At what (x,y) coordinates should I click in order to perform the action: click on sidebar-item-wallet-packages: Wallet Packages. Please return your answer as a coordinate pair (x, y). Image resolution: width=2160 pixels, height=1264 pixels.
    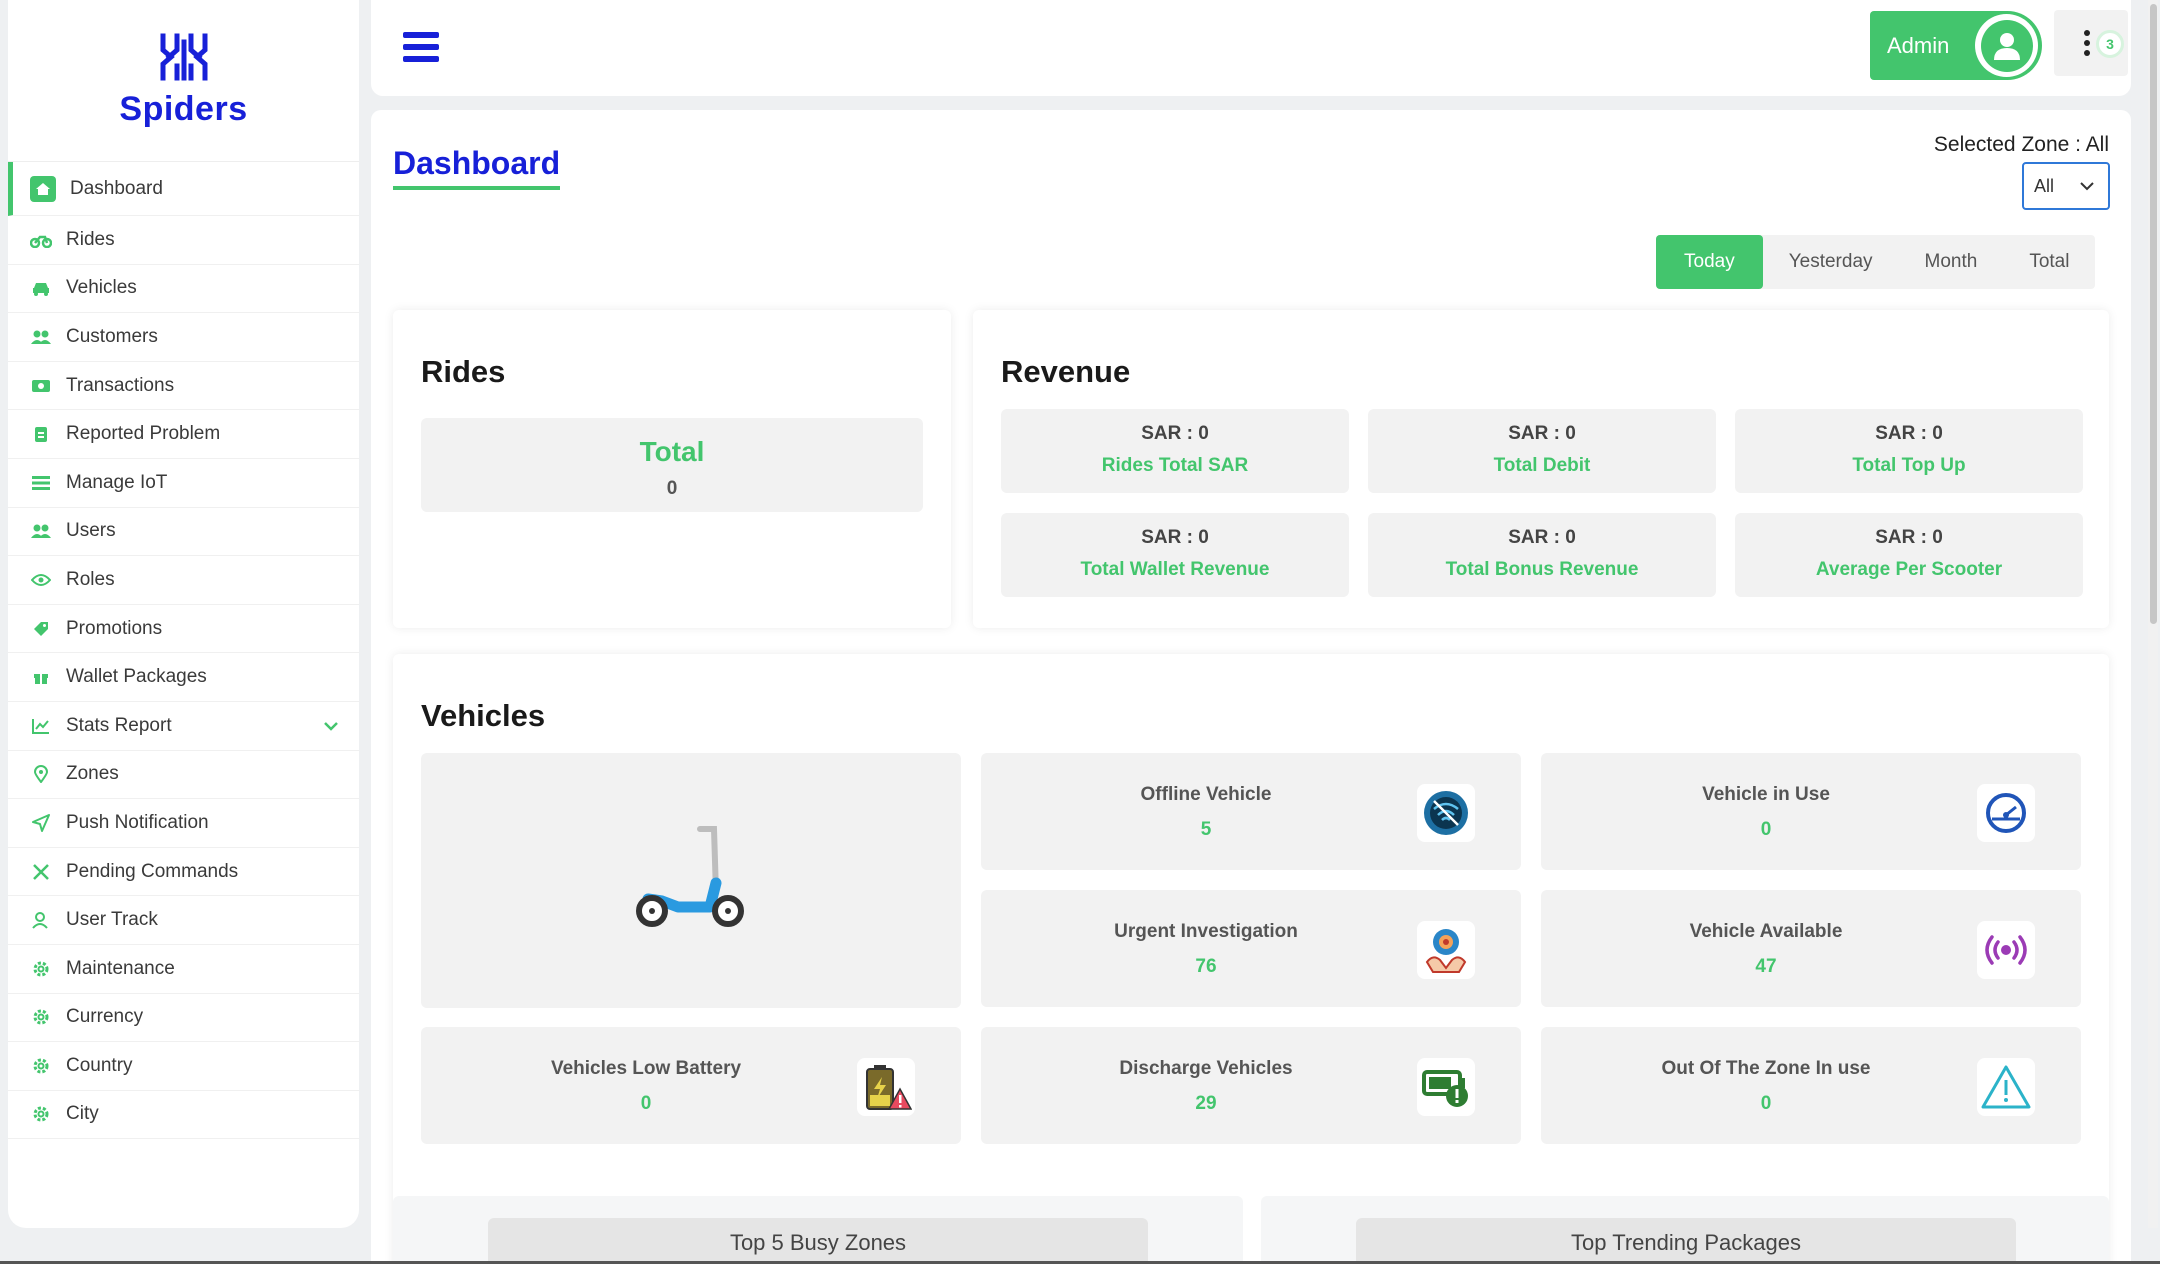
    Looking at the image, I should click on (183, 677).